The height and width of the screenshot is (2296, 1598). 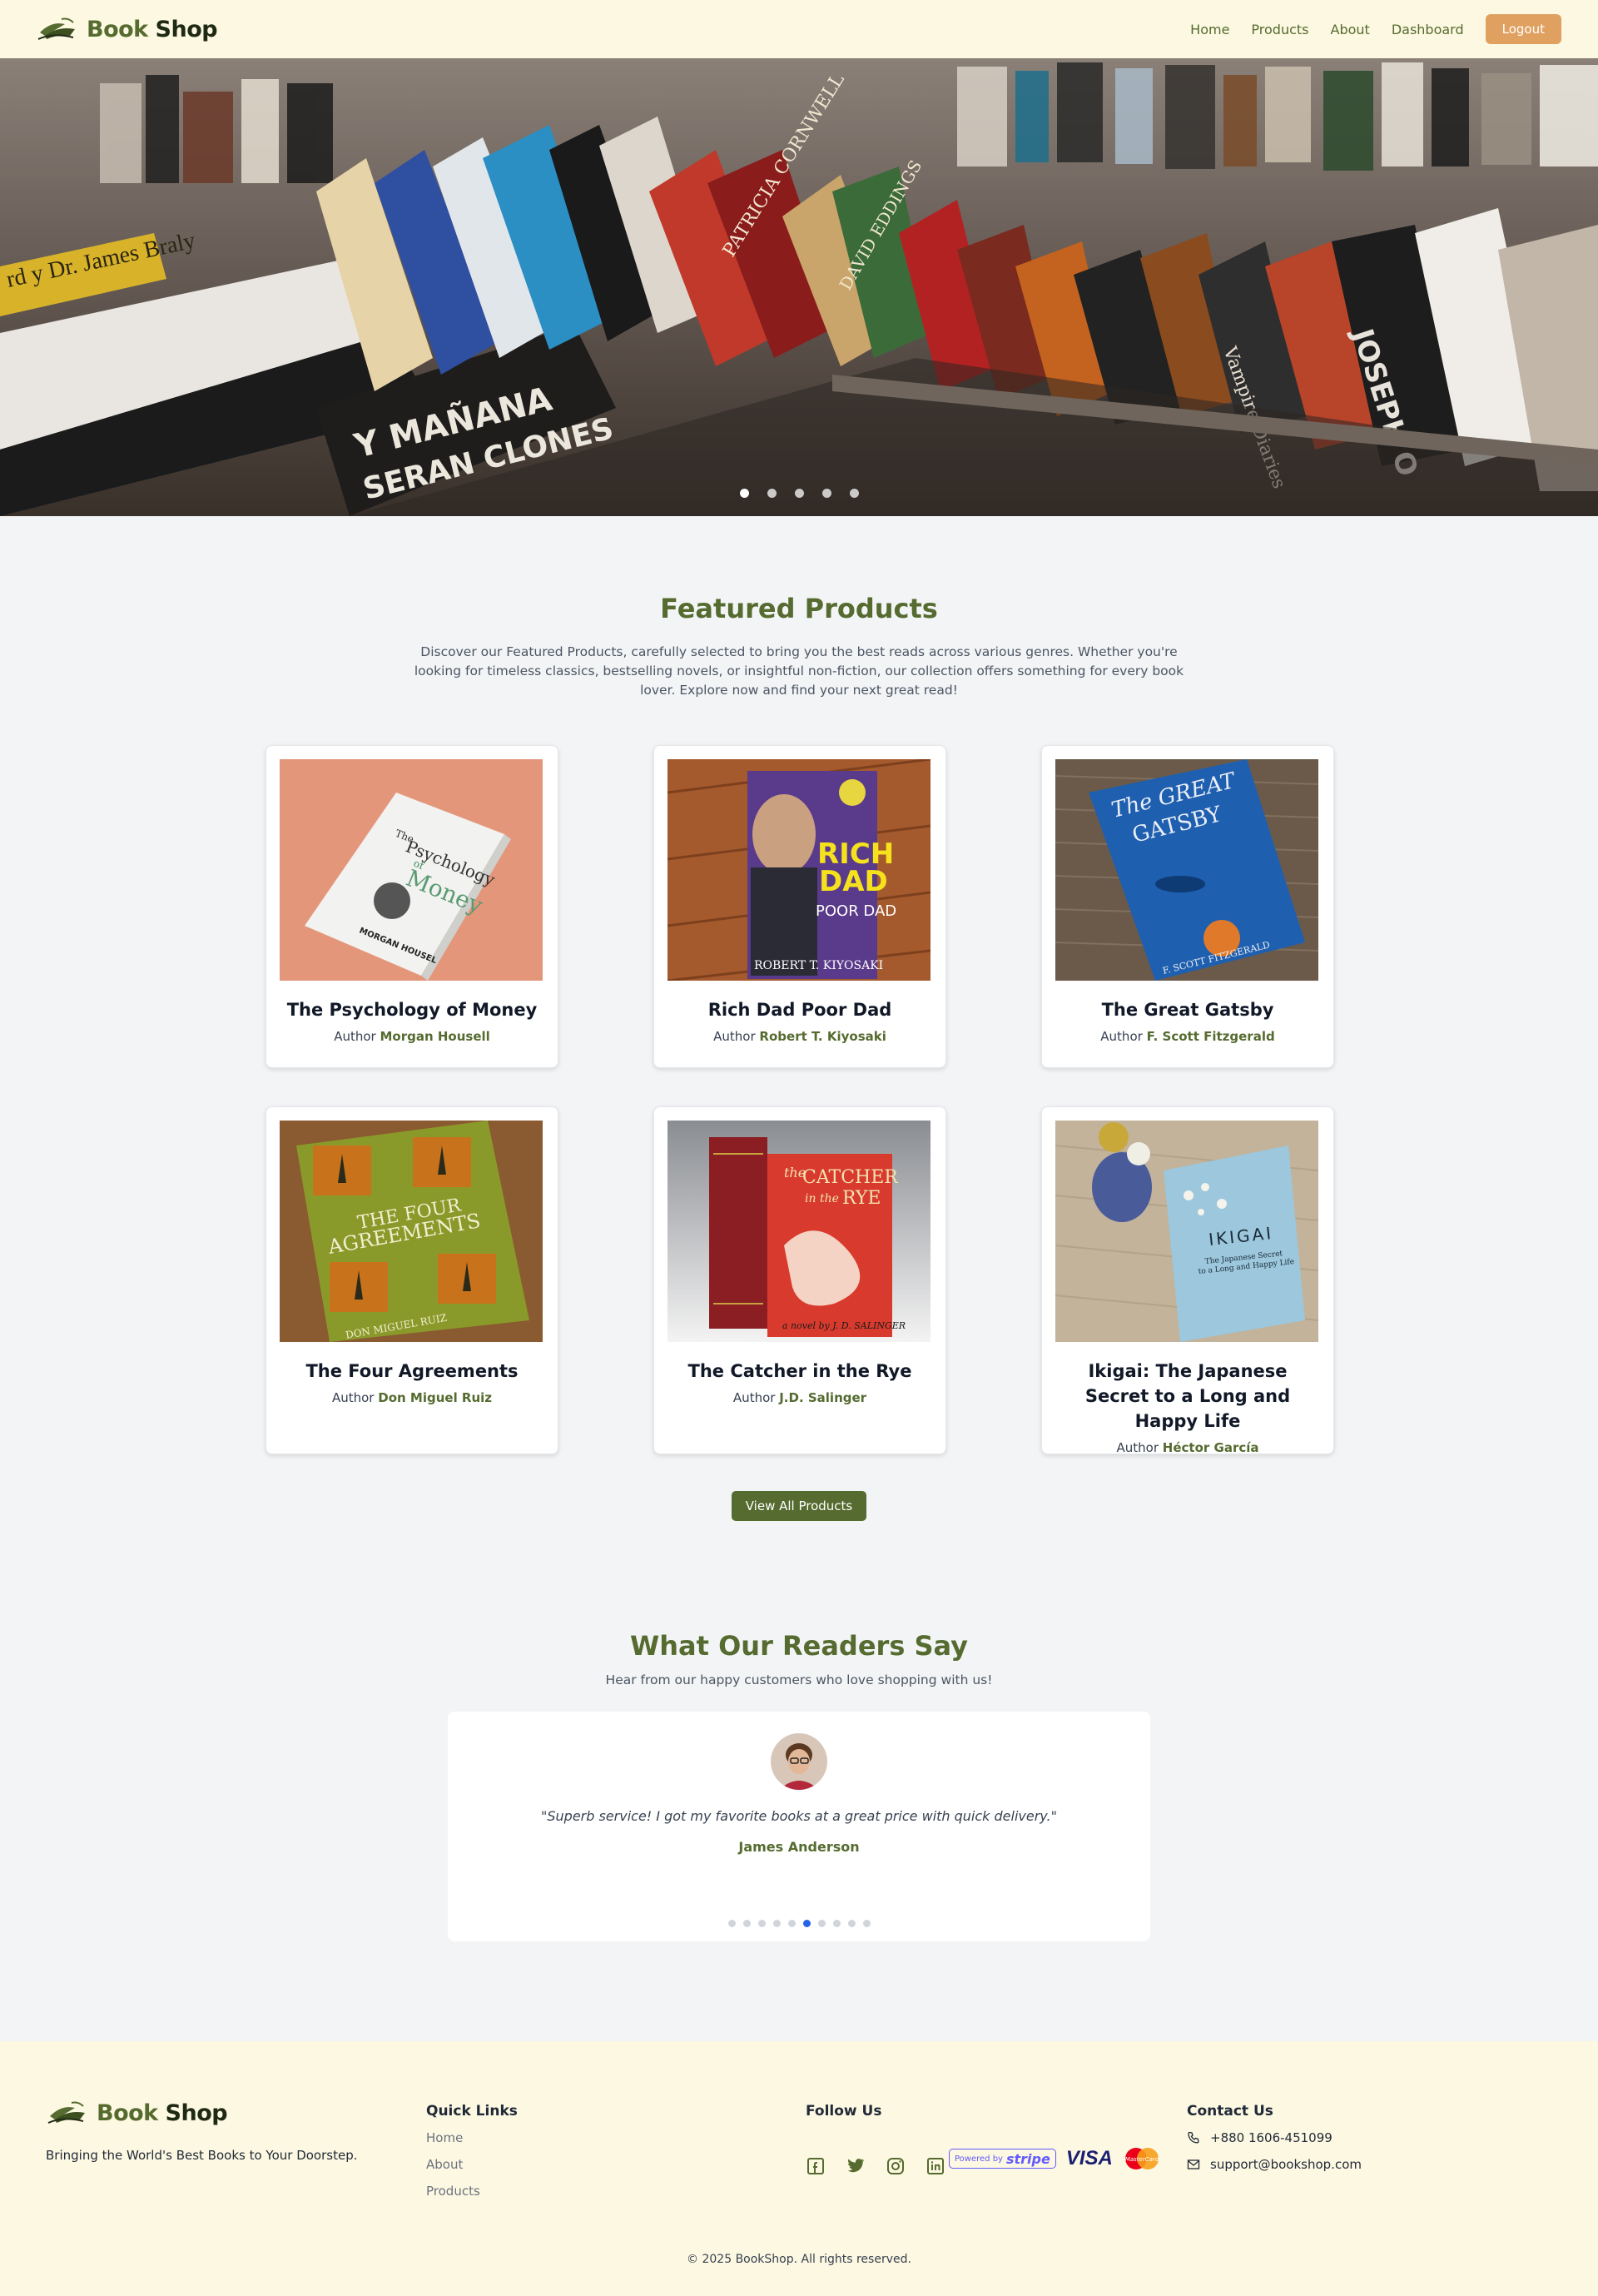 What do you see at coordinates (1209, 30) in the screenshot?
I see `nav-link-home: Home` at bounding box center [1209, 30].